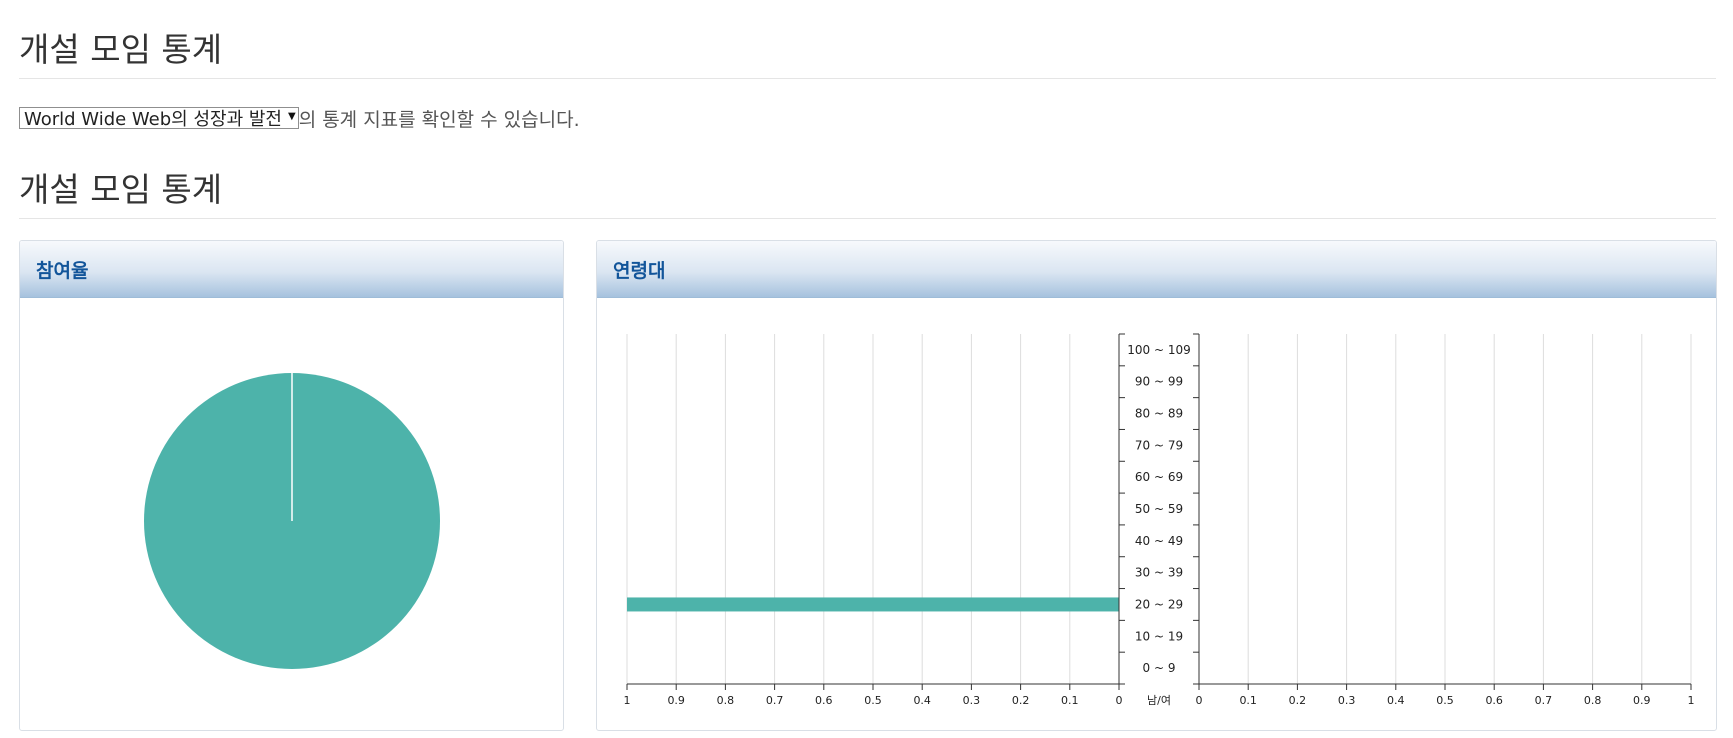 The image size is (1733, 738). What do you see at coordinates (1159, 477) in the screenshot?
I see `age-category-label: 60 ~ 69` at bounding box center [1159, 477].